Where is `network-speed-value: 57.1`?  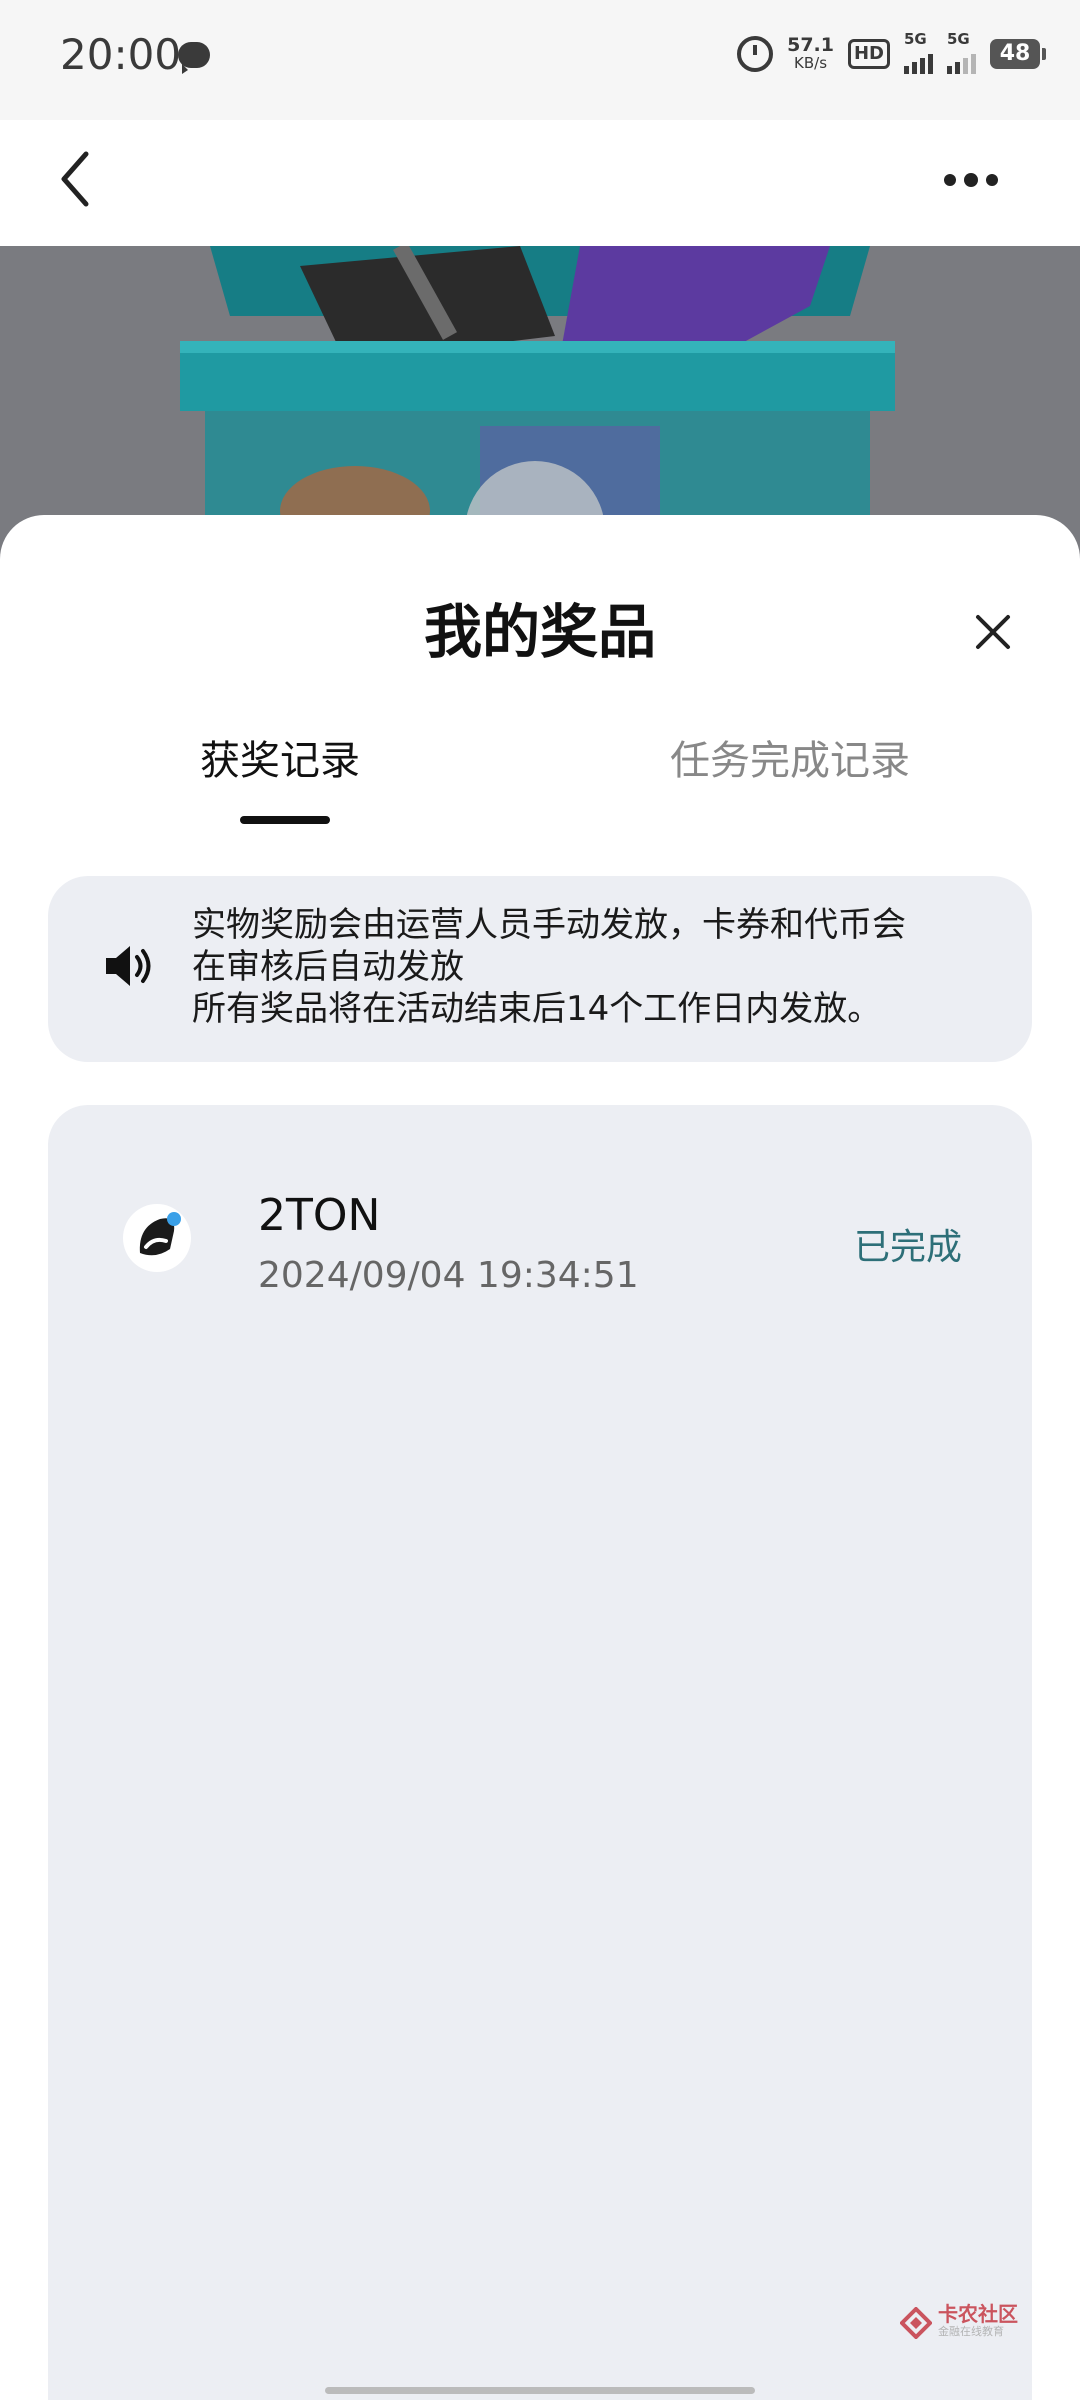 network-speed-value: 57.1 is located at coordinates (810, 45).